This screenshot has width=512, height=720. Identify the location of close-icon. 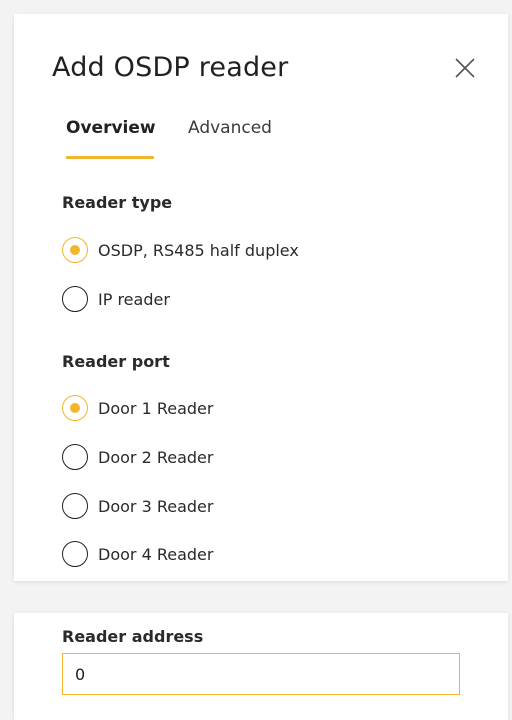
(465, 68).